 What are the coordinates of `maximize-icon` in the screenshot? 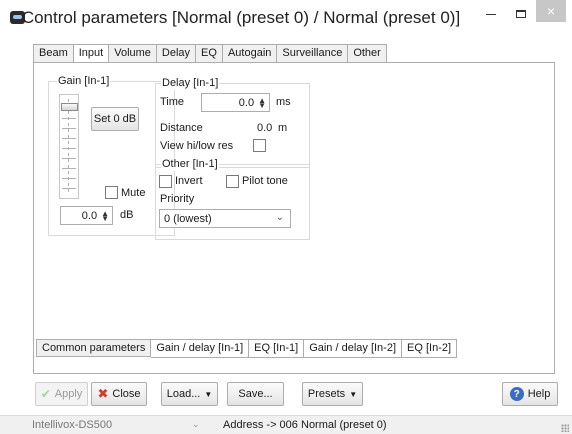 It's located at (521, 14).